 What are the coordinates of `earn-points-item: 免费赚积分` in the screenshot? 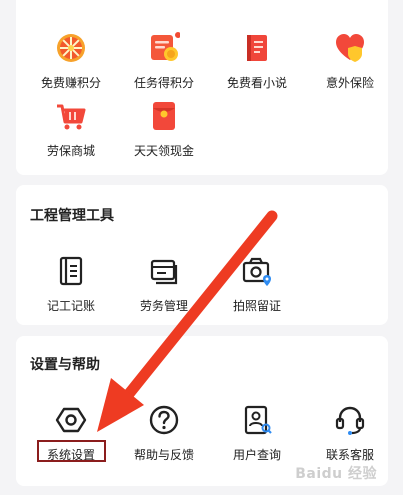 It's located at (71, 61).